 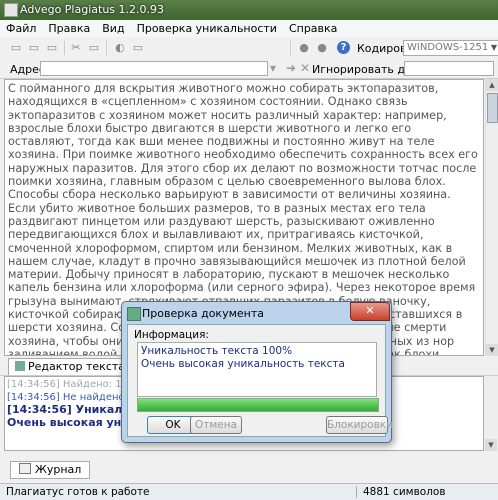 I want to click on menu-help: Справка, so click(x=313, y=27).